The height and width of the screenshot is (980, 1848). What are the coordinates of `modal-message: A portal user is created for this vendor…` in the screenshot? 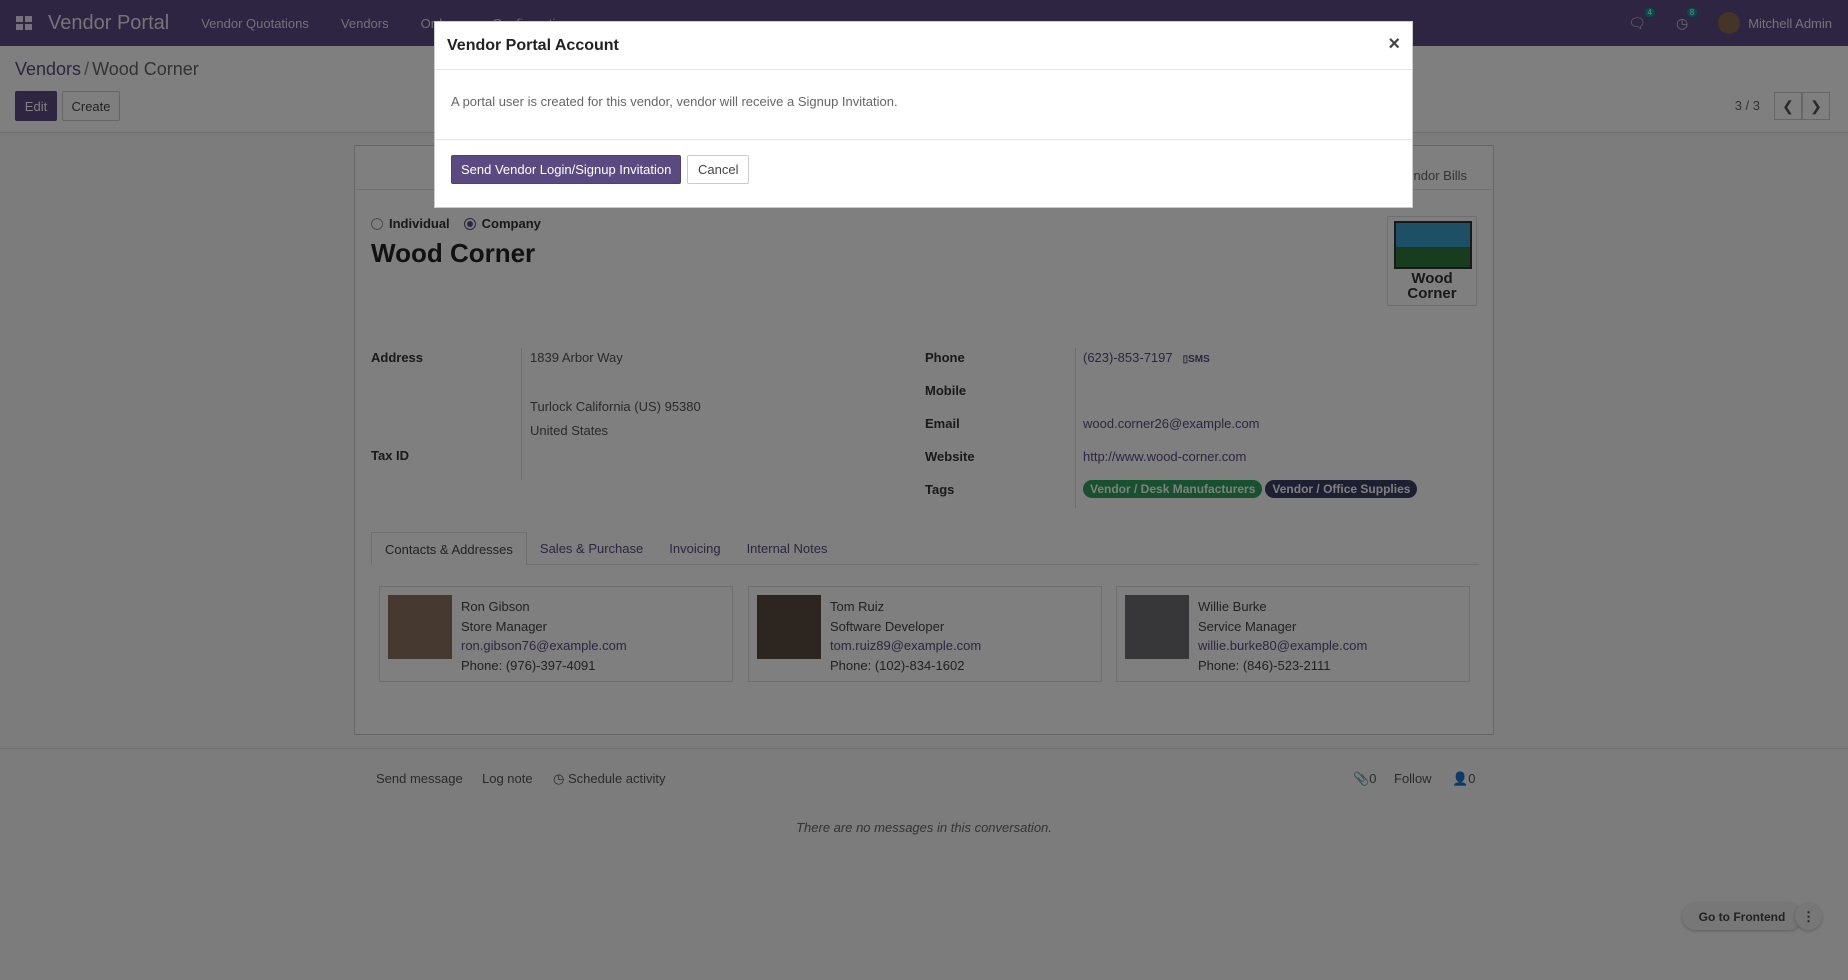 It's located at (674, 101).